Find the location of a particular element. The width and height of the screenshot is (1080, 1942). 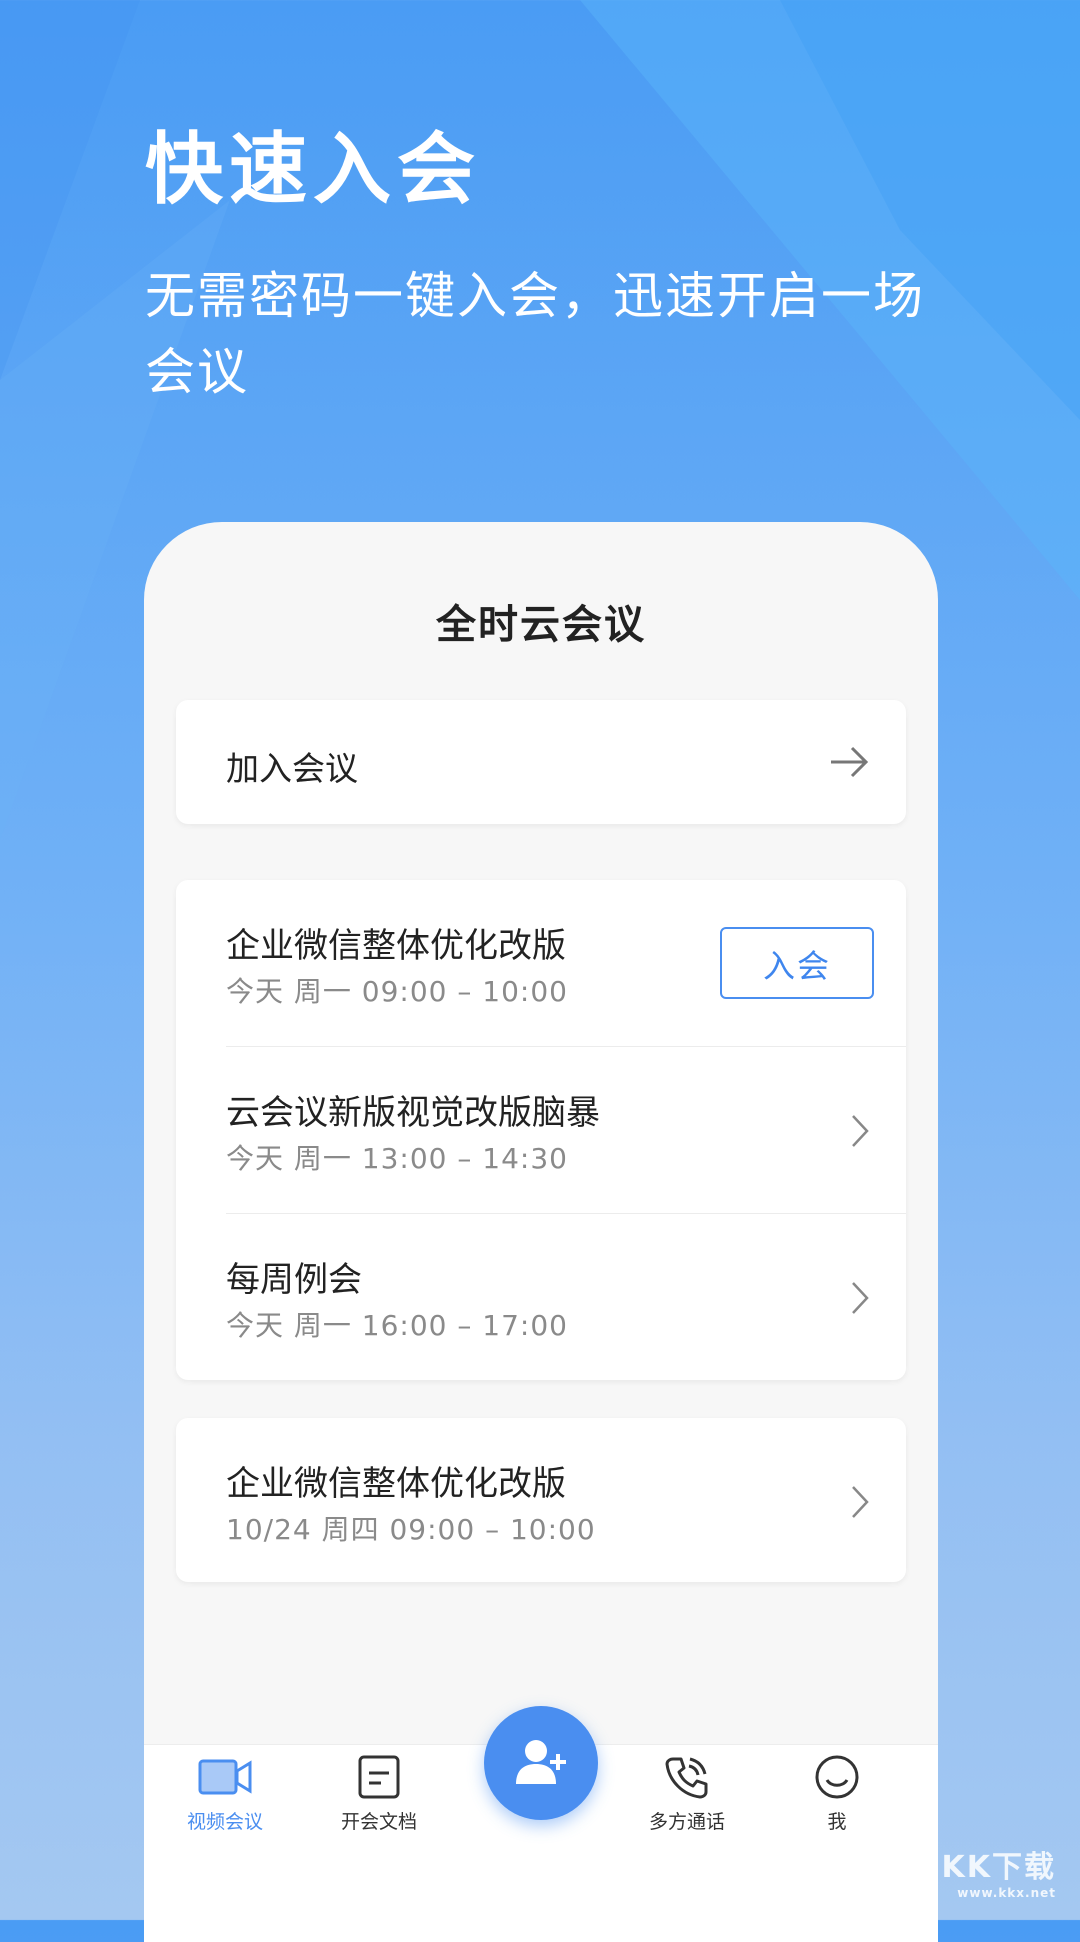

tab-video-meeting: 视频会议 is located at coordinates (225, 1789).